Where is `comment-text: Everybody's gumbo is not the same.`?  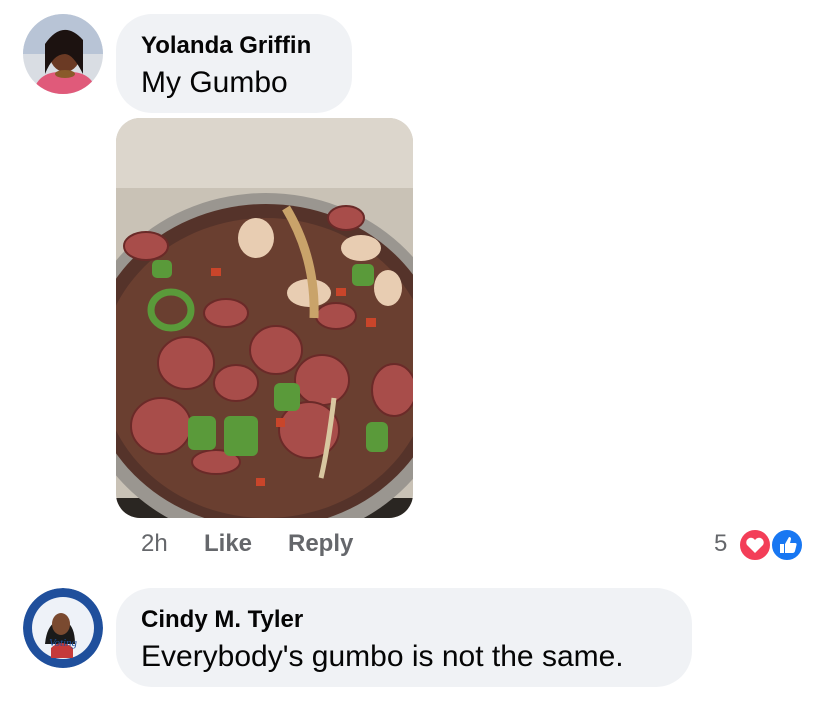
comment-text: Everybody's gumbo is not the same. is located at coordinates (382, 656).